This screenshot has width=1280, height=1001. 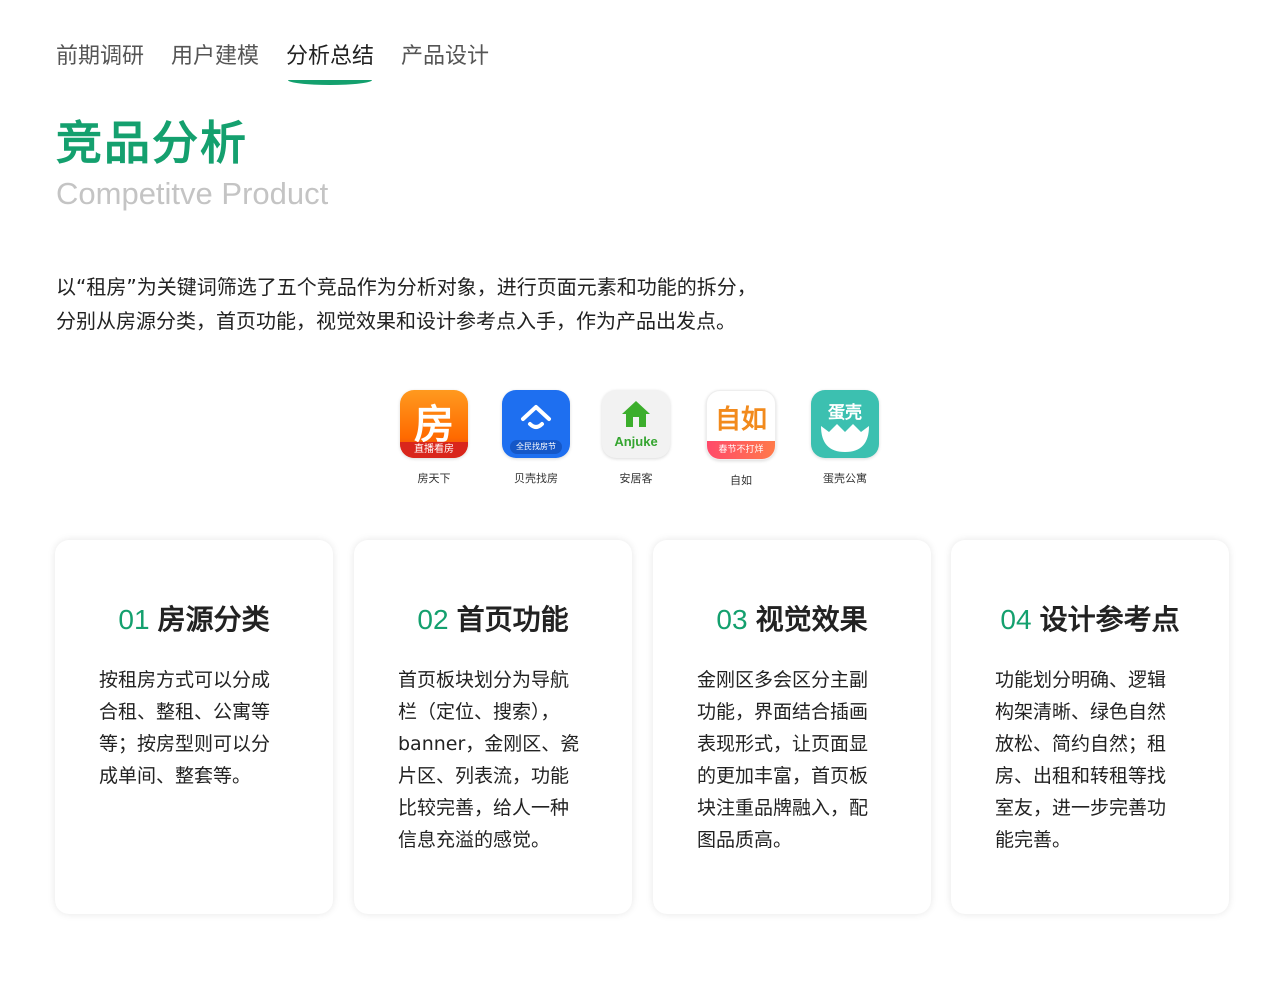 What do you see at coordinates (489, 744) in the screenshot?
I see `card-line: banner，金刚区、瓷` at bounding box center [489, 744].